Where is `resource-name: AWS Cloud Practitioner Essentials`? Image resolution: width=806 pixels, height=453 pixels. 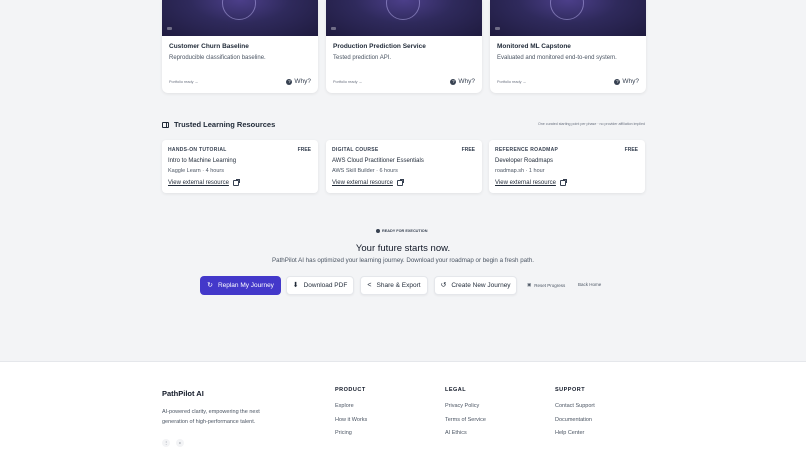
resource-name: AWS Cloud Practitioner Essentials is located at coordinates (378, 161).